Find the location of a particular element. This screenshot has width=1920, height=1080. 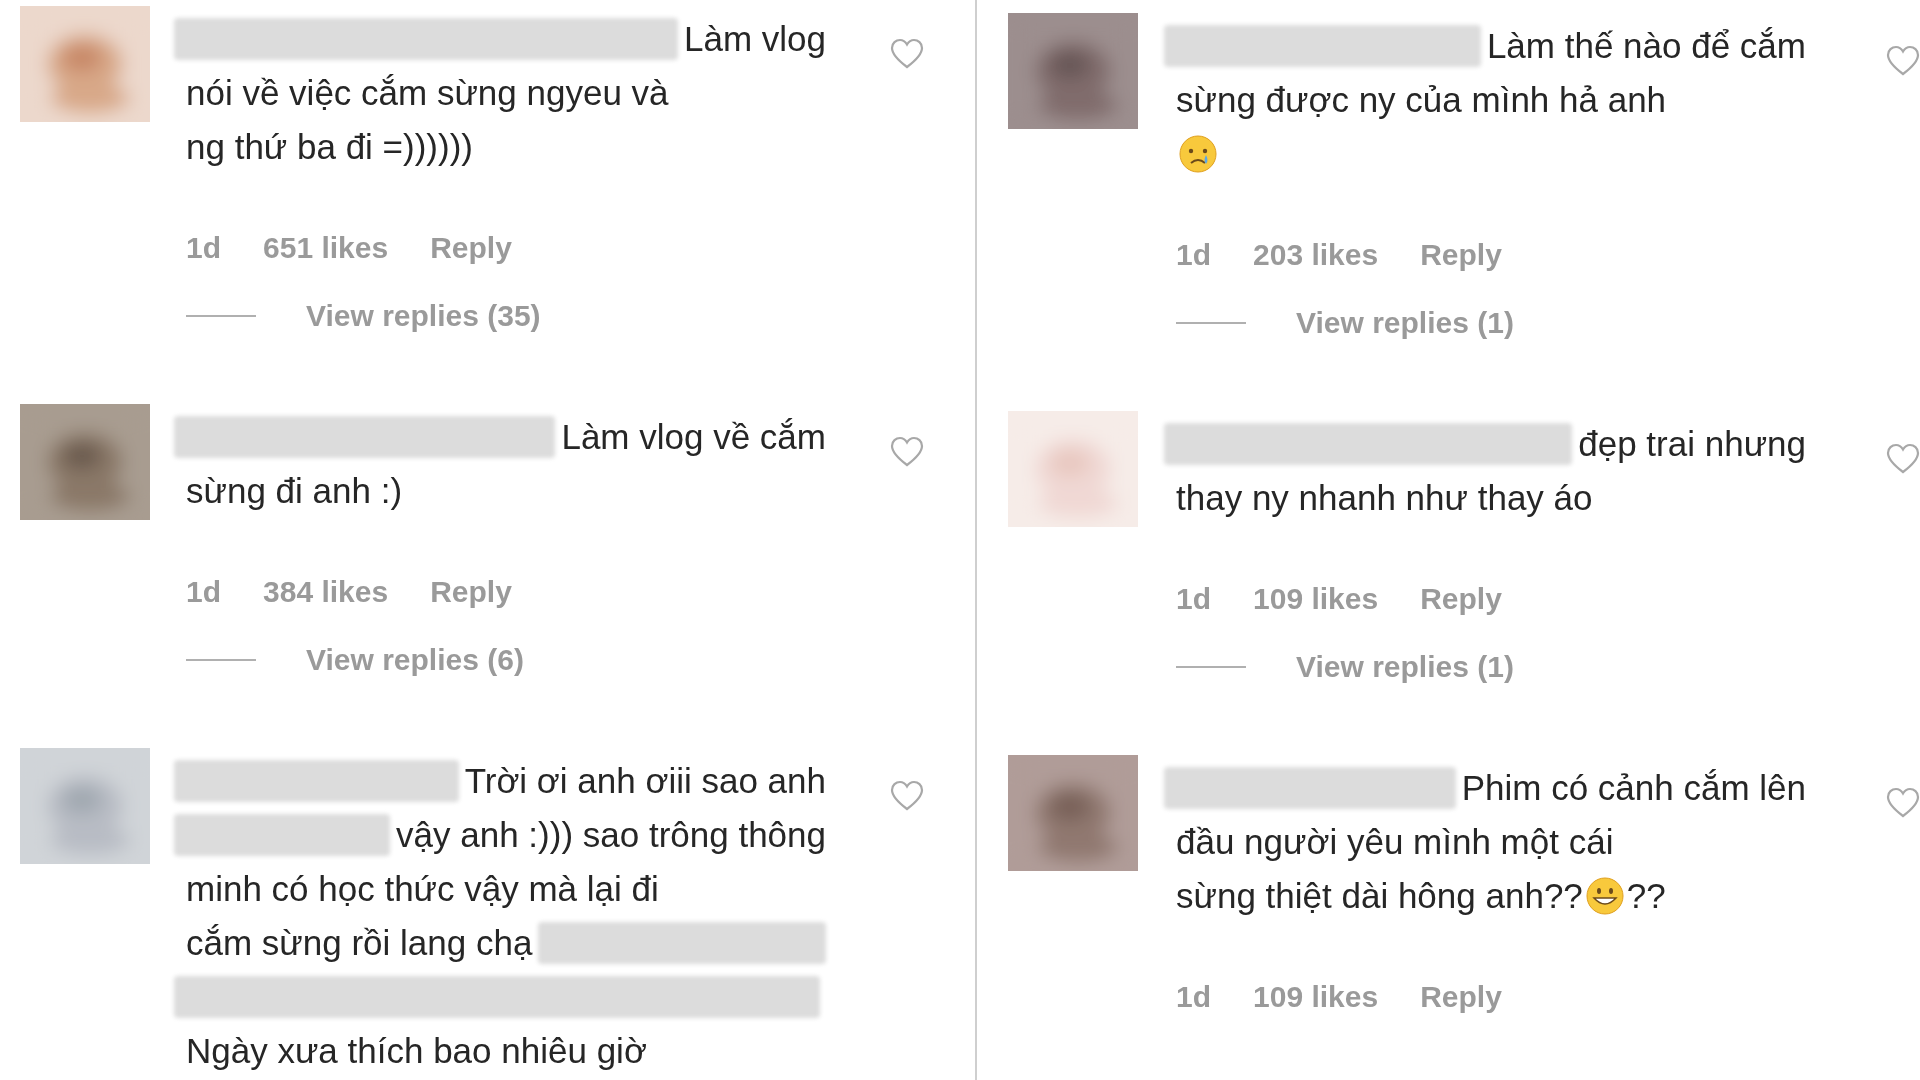

comment-text: ng thứ ba đi =)))))) is located at coordinates (329, 147).